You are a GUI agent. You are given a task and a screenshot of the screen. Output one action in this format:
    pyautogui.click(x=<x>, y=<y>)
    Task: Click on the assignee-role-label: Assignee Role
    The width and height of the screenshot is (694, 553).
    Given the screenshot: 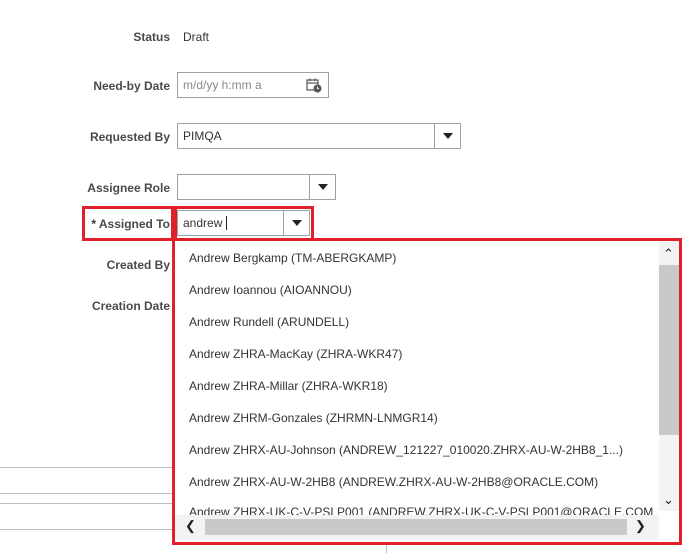 What is the action you would take?
    pyautogui.click(x=128, y=188)
    